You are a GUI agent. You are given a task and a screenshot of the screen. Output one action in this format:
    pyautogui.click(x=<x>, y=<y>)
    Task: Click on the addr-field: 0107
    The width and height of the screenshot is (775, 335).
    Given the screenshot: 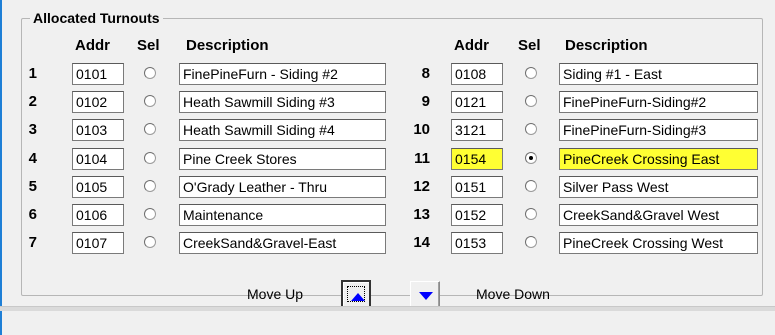 What is the action you would take?
    pyautogui.click(x=98, y=243)
    